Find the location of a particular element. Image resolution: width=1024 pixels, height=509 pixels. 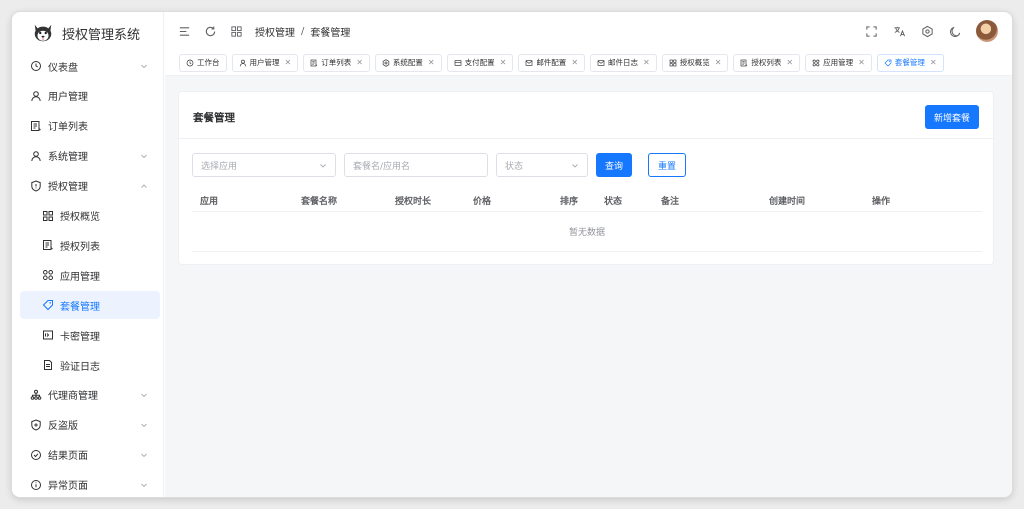

tab-label: 授权列表 is located at coordinates (766, 62).